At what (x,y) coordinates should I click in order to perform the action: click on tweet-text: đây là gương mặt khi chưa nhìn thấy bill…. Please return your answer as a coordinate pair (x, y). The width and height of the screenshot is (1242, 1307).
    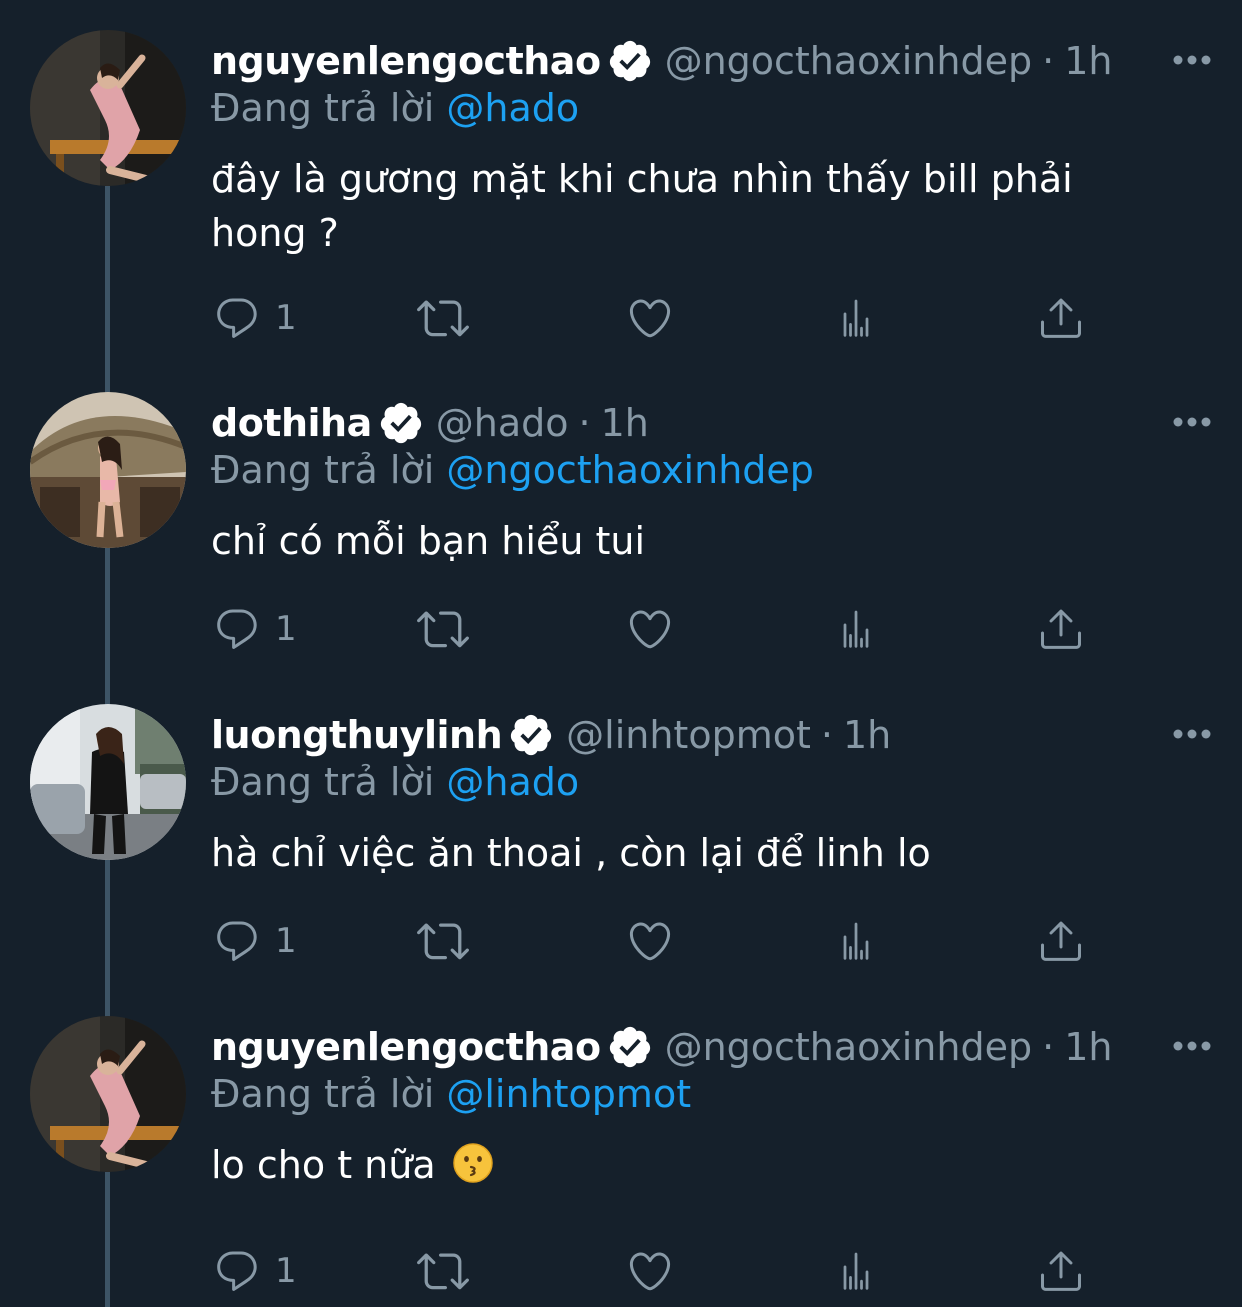
    Looking at the image, I should click on (691, 206).